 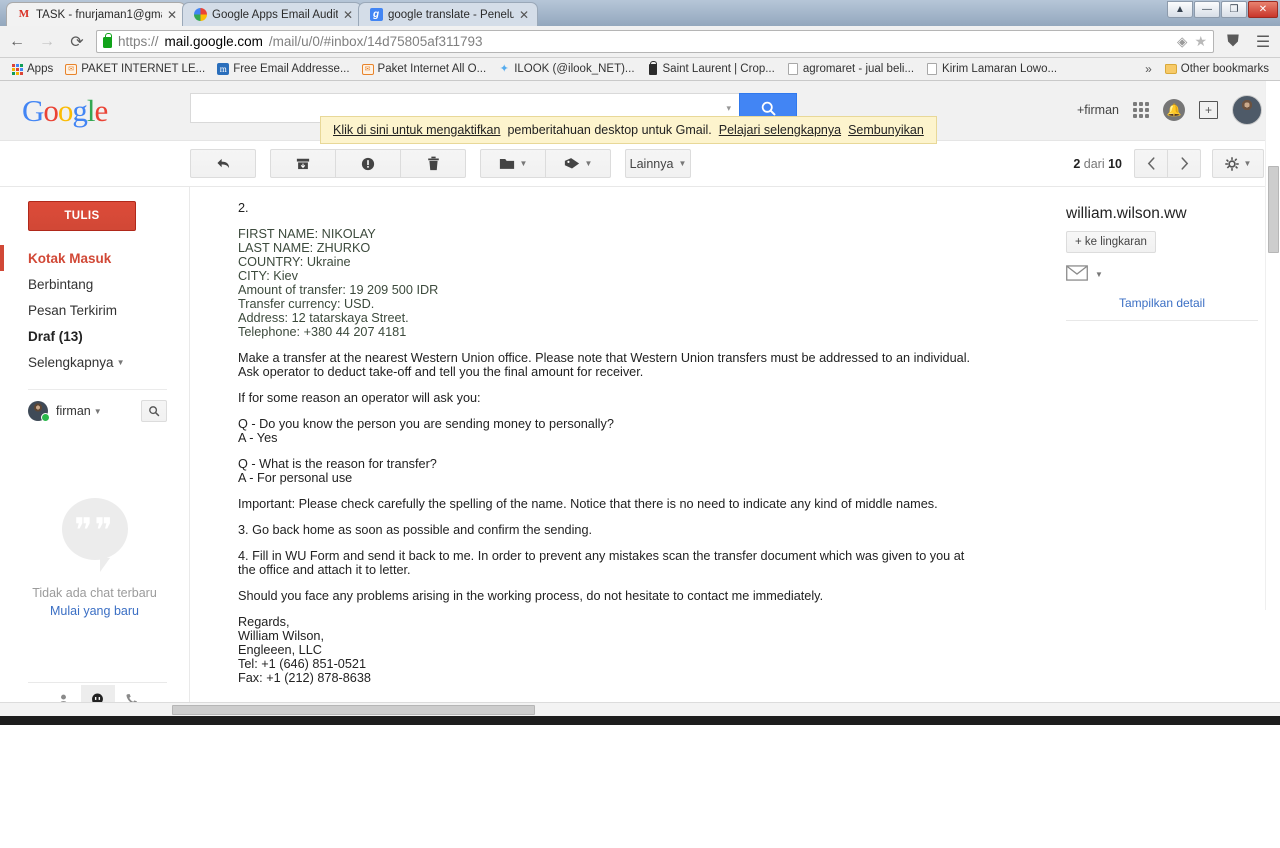 I want to click on notification-body-text: pemberitahuan desktop untuk Gmail., so click(x=609, y=130).